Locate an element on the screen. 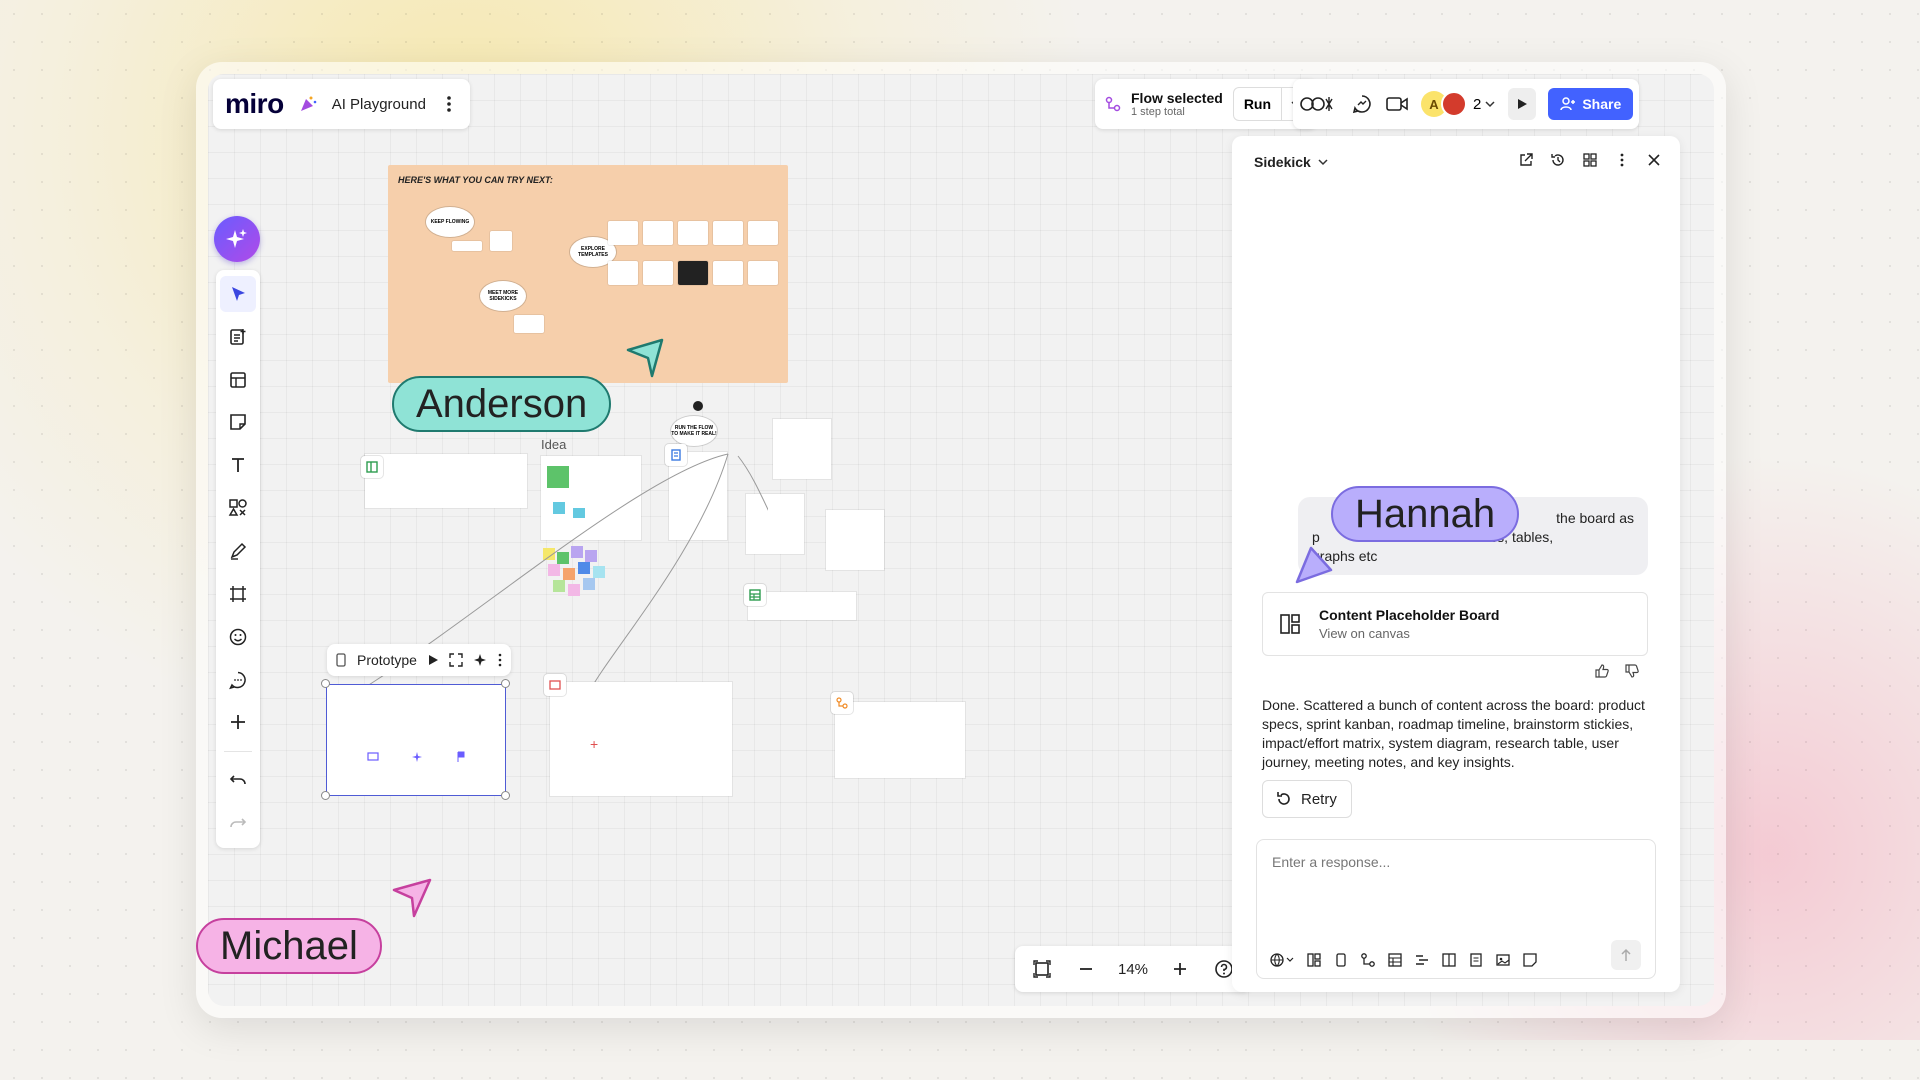 The height and width of the screenshot is (1080, 1920). plus-icon is located at coordinates (1180, 969).